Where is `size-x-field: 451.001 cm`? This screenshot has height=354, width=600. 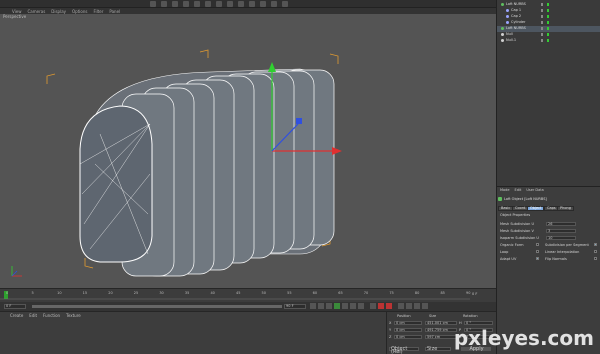
size-x-field: 451.001 cm is located at coordinates (441, 323).